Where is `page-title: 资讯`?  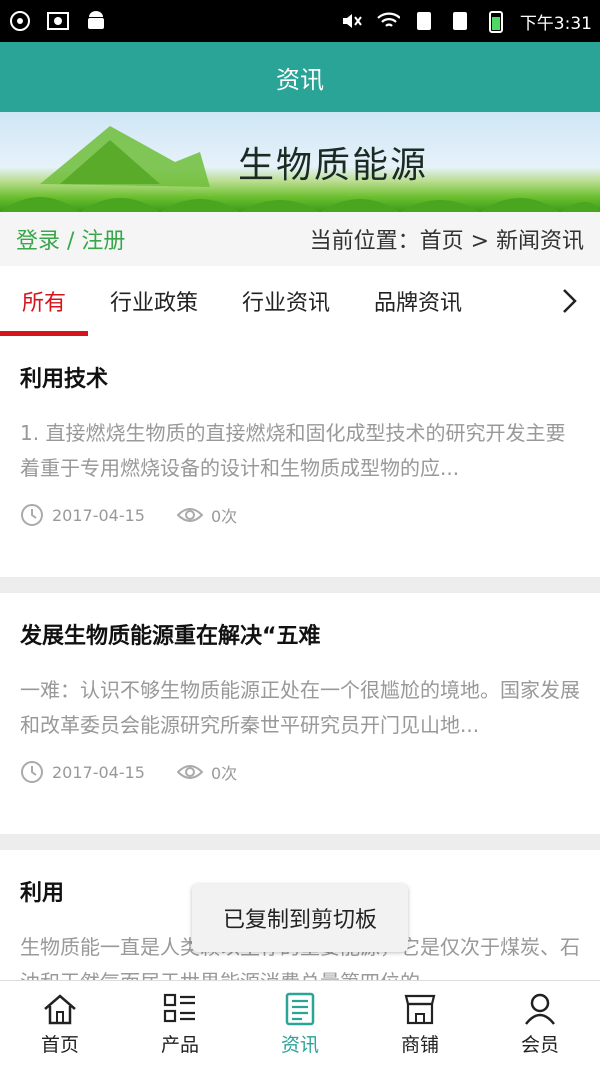
page-title: 资讯 is located at coordinates (300, 79).